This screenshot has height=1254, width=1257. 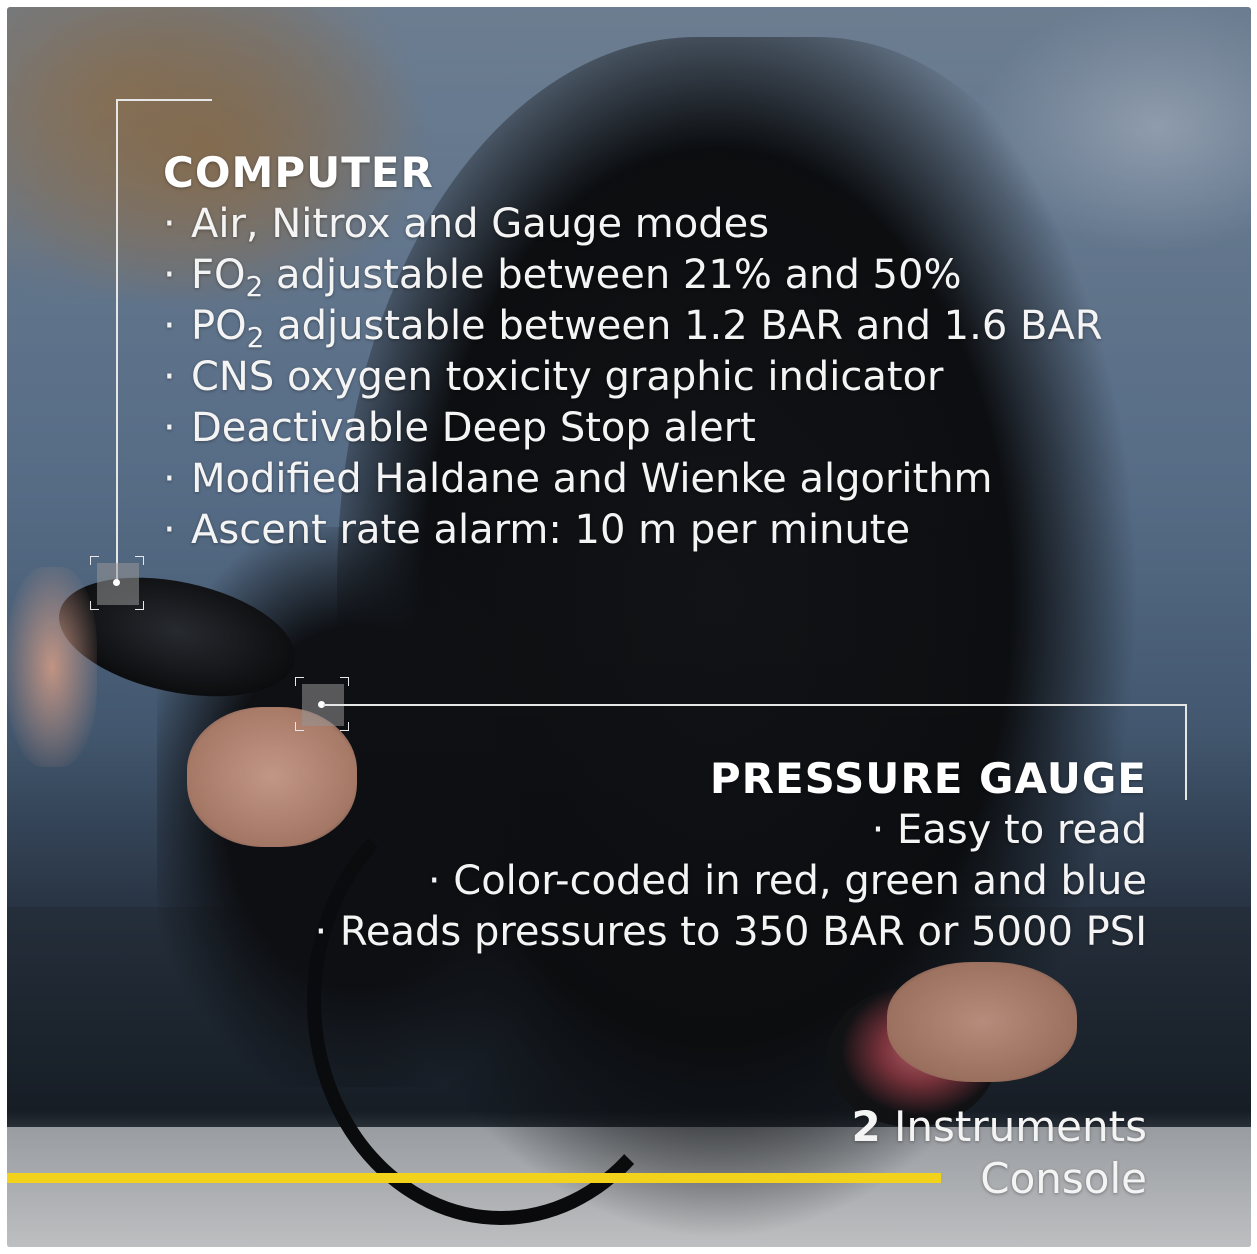 What do you see at coordinates (928, 778) in the screenshot?
I see `pressure-gauge-heading: PRESSURE GAUGE` at bounding box center [928, 778].